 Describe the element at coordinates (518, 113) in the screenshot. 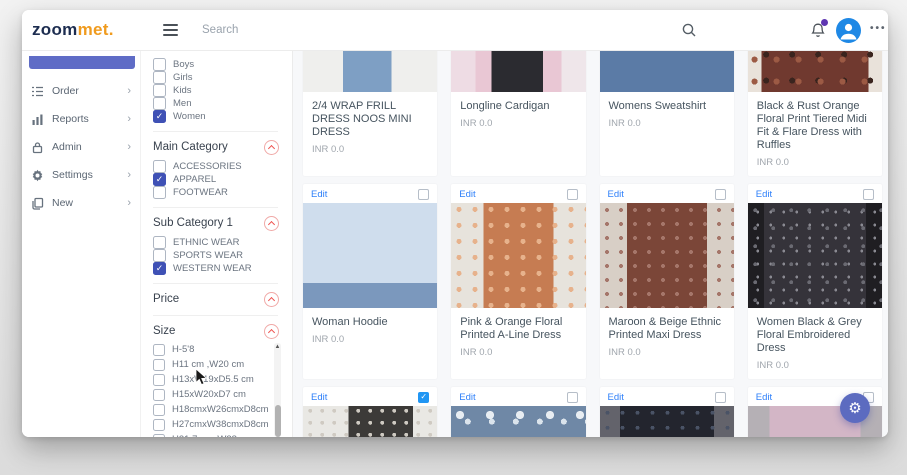

I see `product-card: Edit Longline Cardigan INR 0.0` at that location.